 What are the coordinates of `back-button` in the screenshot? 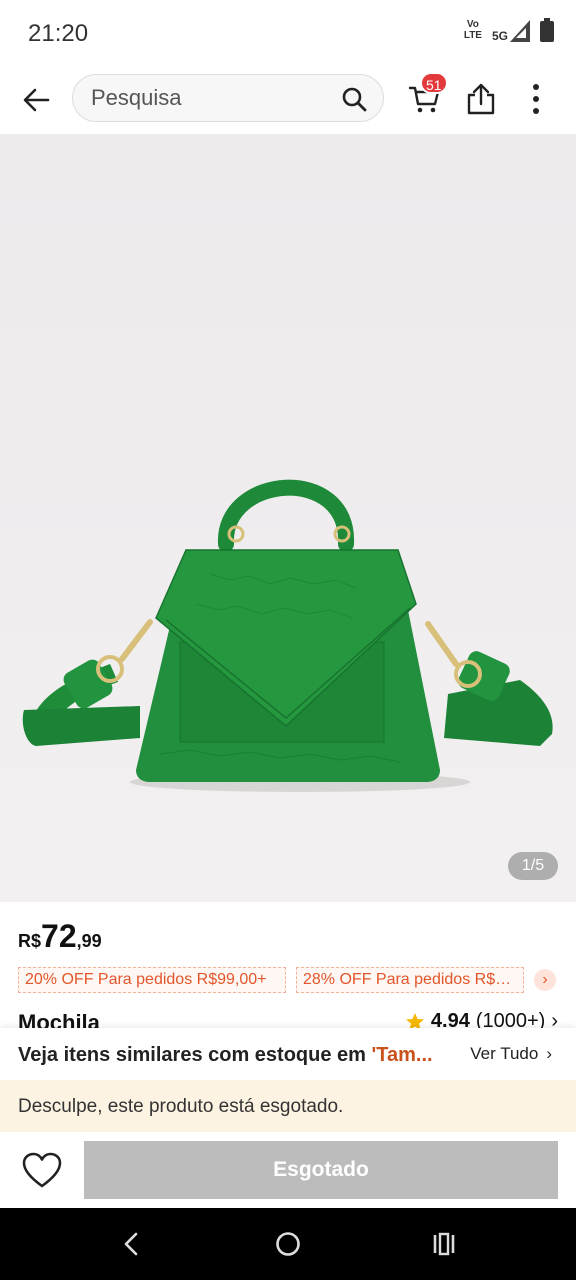 It's located at (36, 100).